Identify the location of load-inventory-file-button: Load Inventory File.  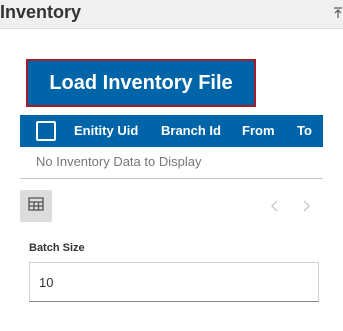
(141, 83).